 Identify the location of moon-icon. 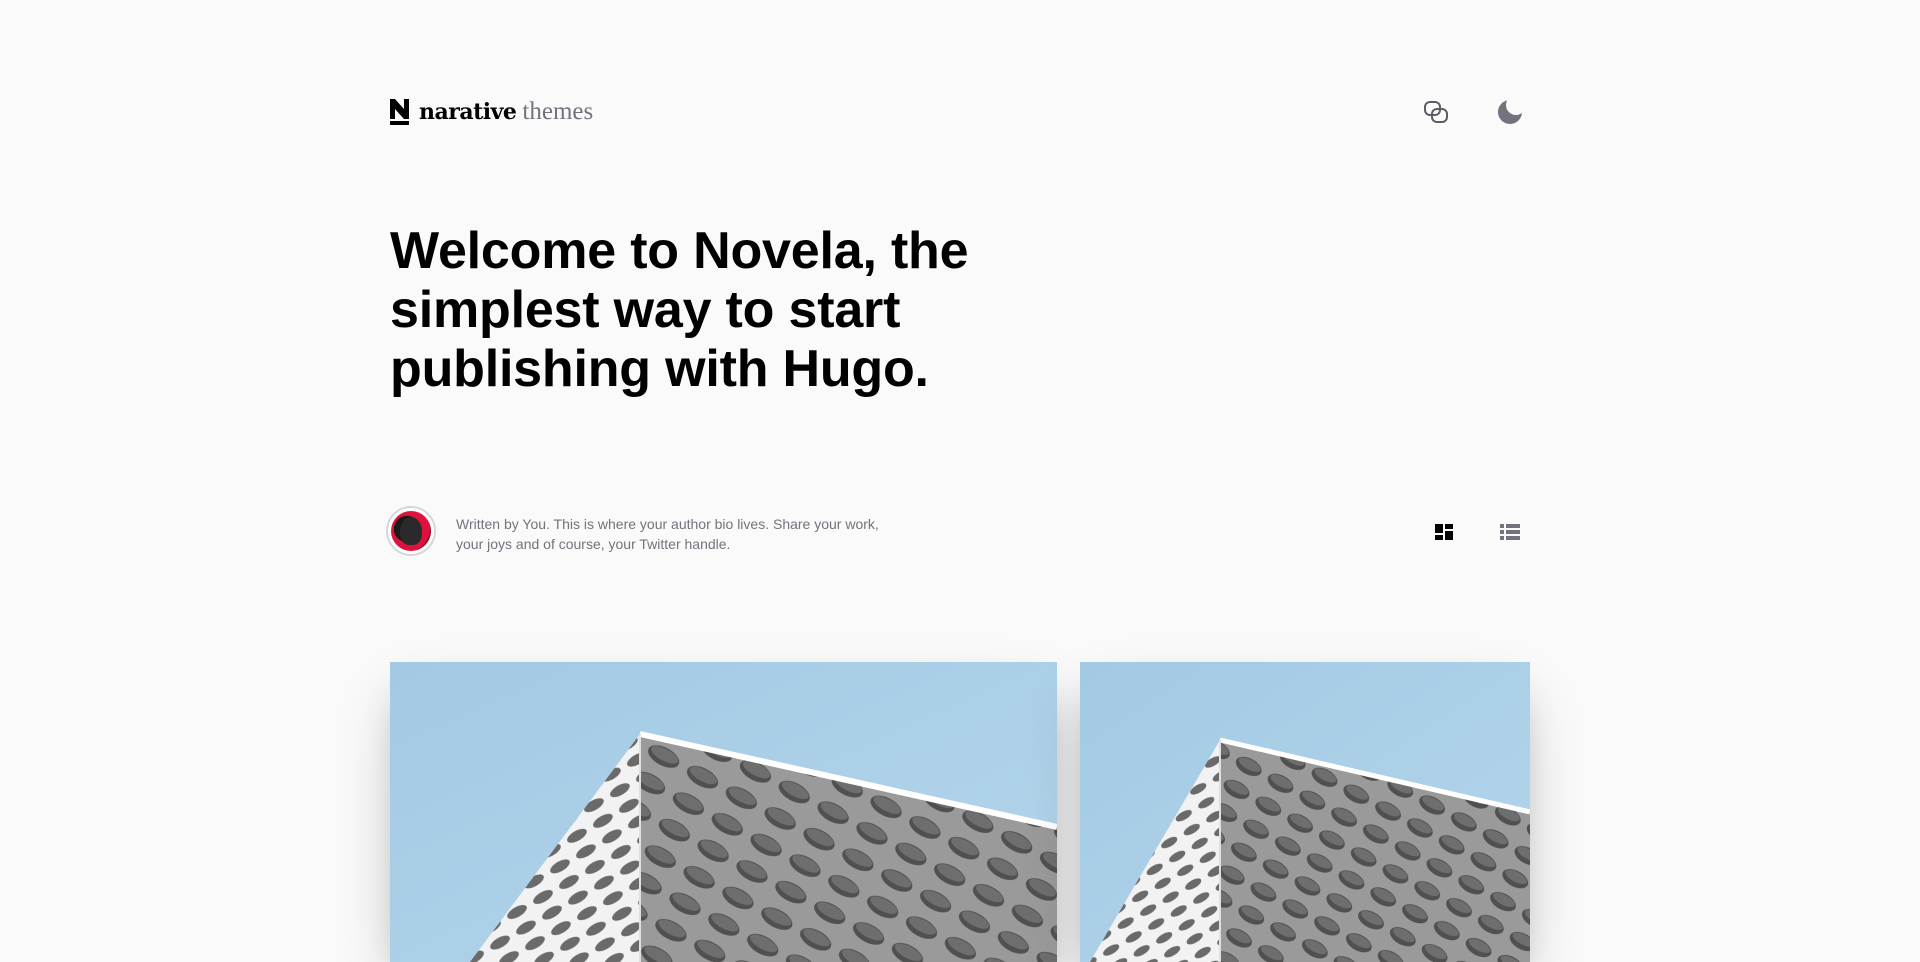
(1510, 111).